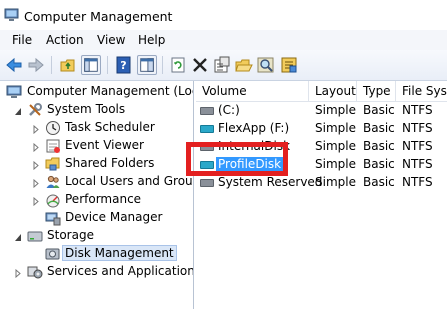  I want to click on menu-help: Help, so click(151, 40).